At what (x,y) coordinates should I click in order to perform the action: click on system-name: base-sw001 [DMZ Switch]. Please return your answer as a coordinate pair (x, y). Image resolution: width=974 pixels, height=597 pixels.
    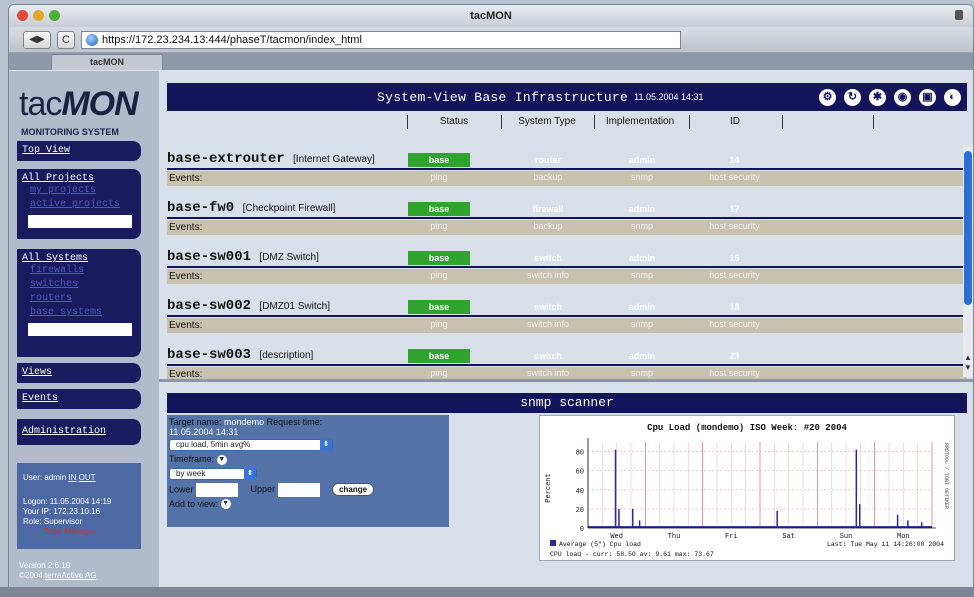
    Looking at the image, I should click on (243, 257).